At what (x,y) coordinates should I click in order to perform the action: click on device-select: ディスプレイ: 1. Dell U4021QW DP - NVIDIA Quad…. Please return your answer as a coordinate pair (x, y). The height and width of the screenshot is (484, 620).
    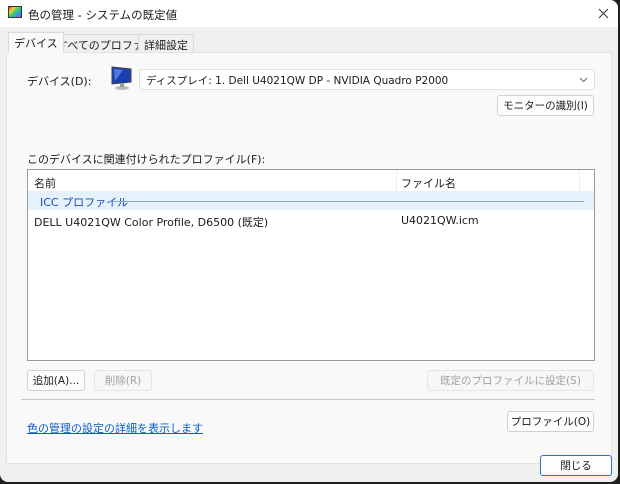
    Looking at the image, I should click on (367, 79).